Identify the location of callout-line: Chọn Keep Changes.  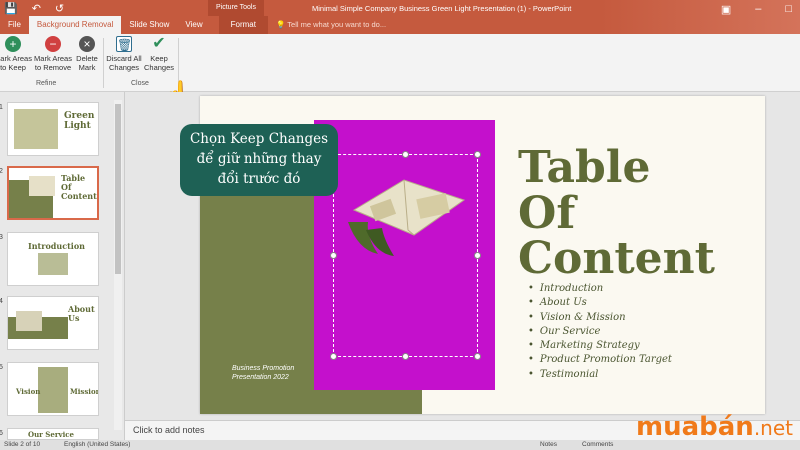
(259, 139).